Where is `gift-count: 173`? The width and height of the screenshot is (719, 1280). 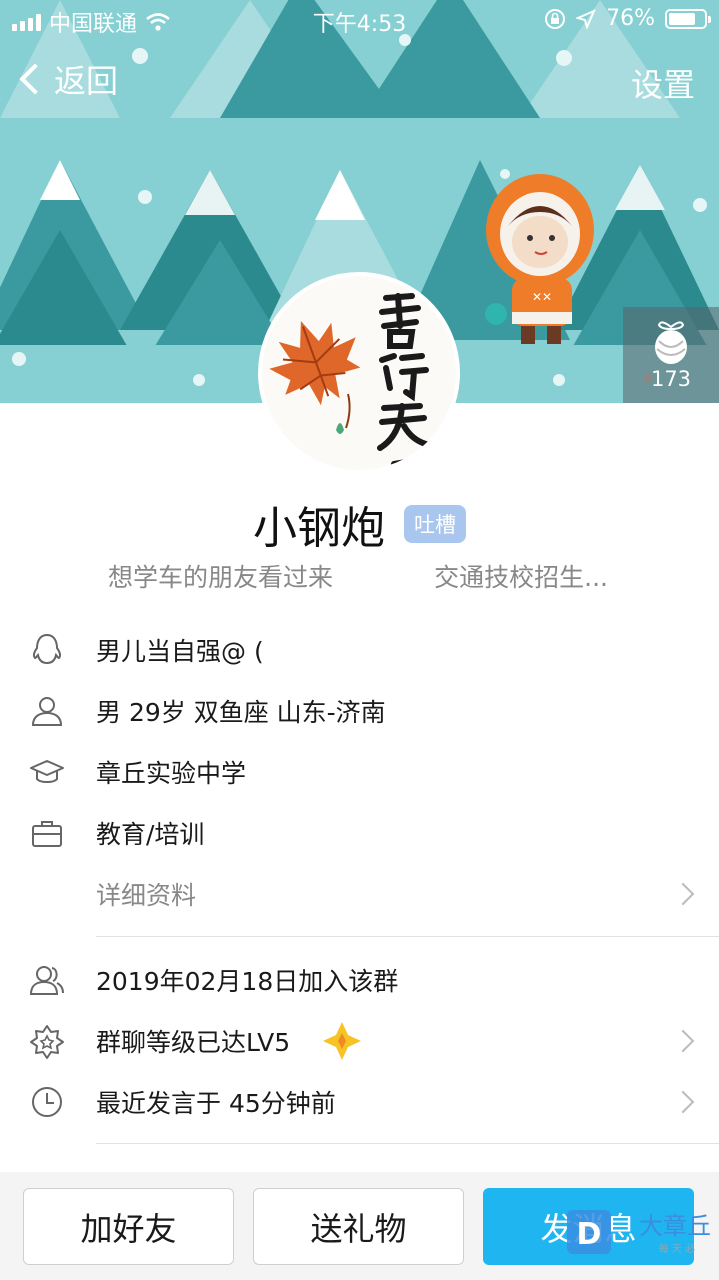 gift-count: 173 is located at coordinates (671, 379).